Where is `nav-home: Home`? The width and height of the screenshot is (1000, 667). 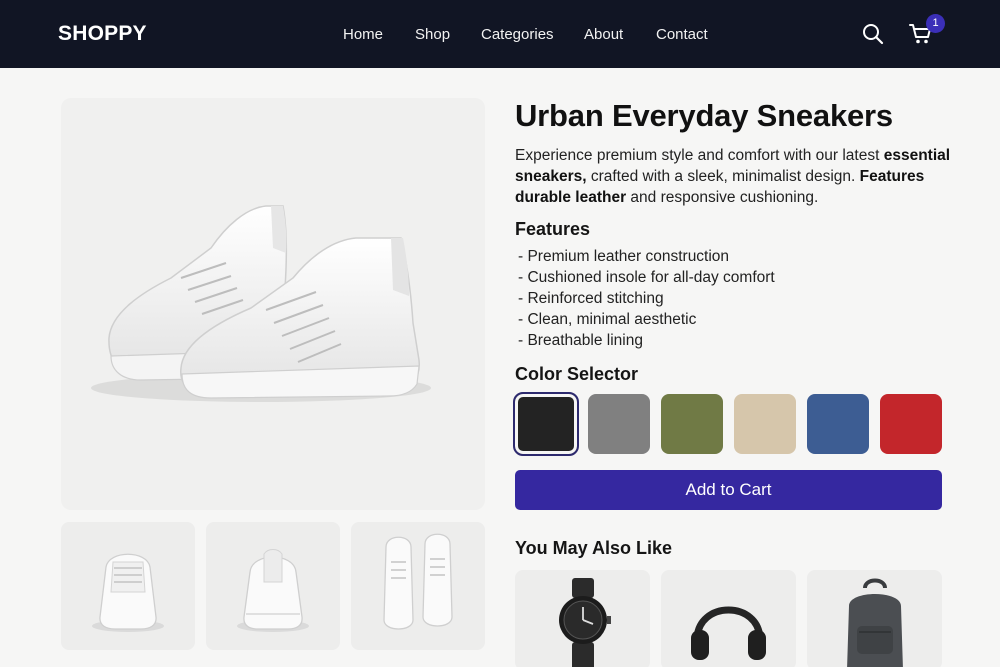 nav-home: Home is located at coordinates (363, 34).